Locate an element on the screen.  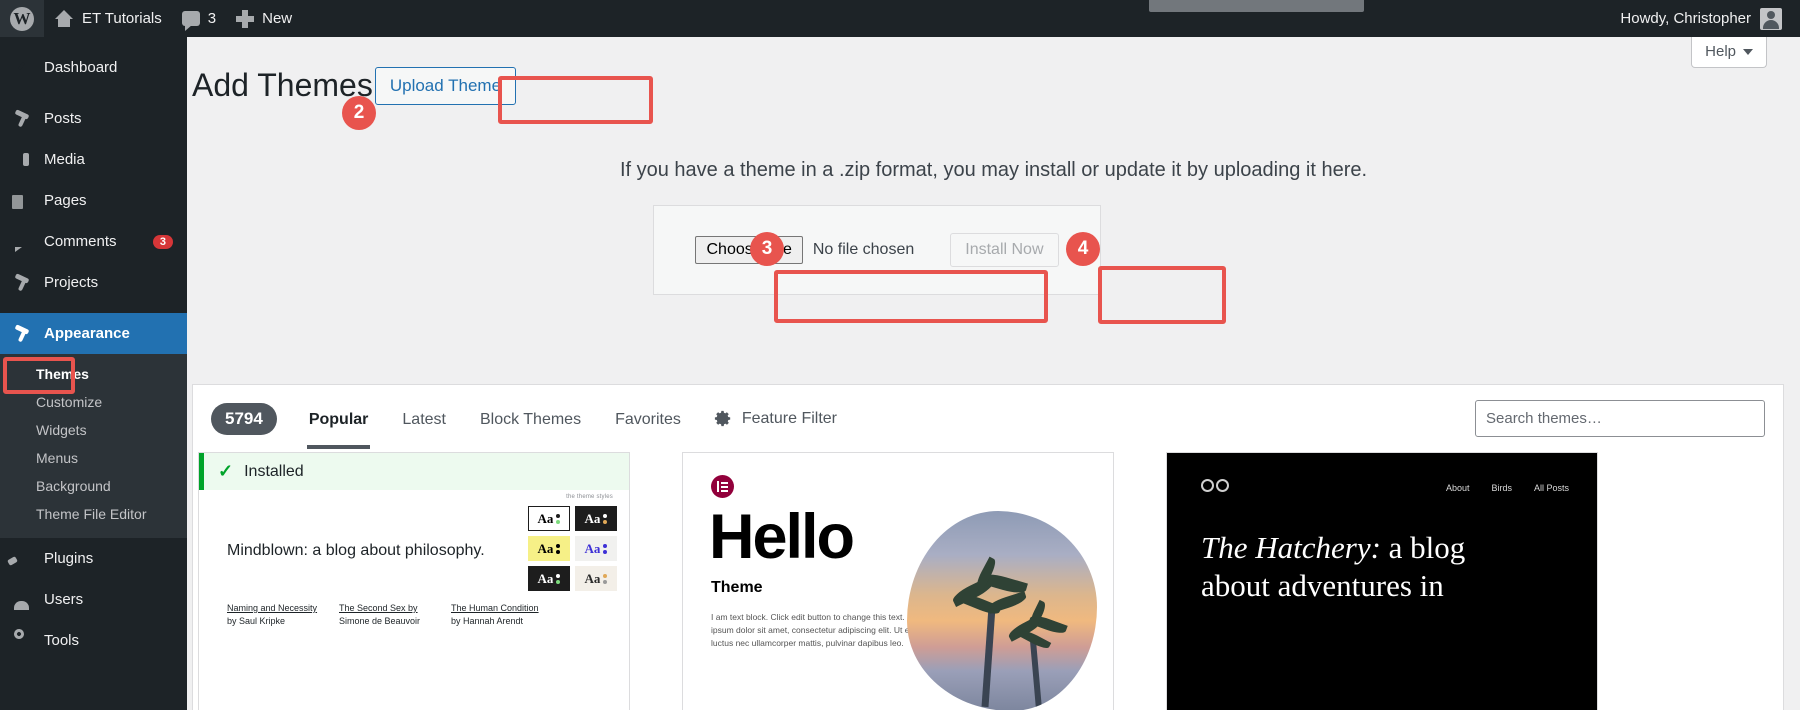
preview-heading: Hello is located at coordinates (782, 537).